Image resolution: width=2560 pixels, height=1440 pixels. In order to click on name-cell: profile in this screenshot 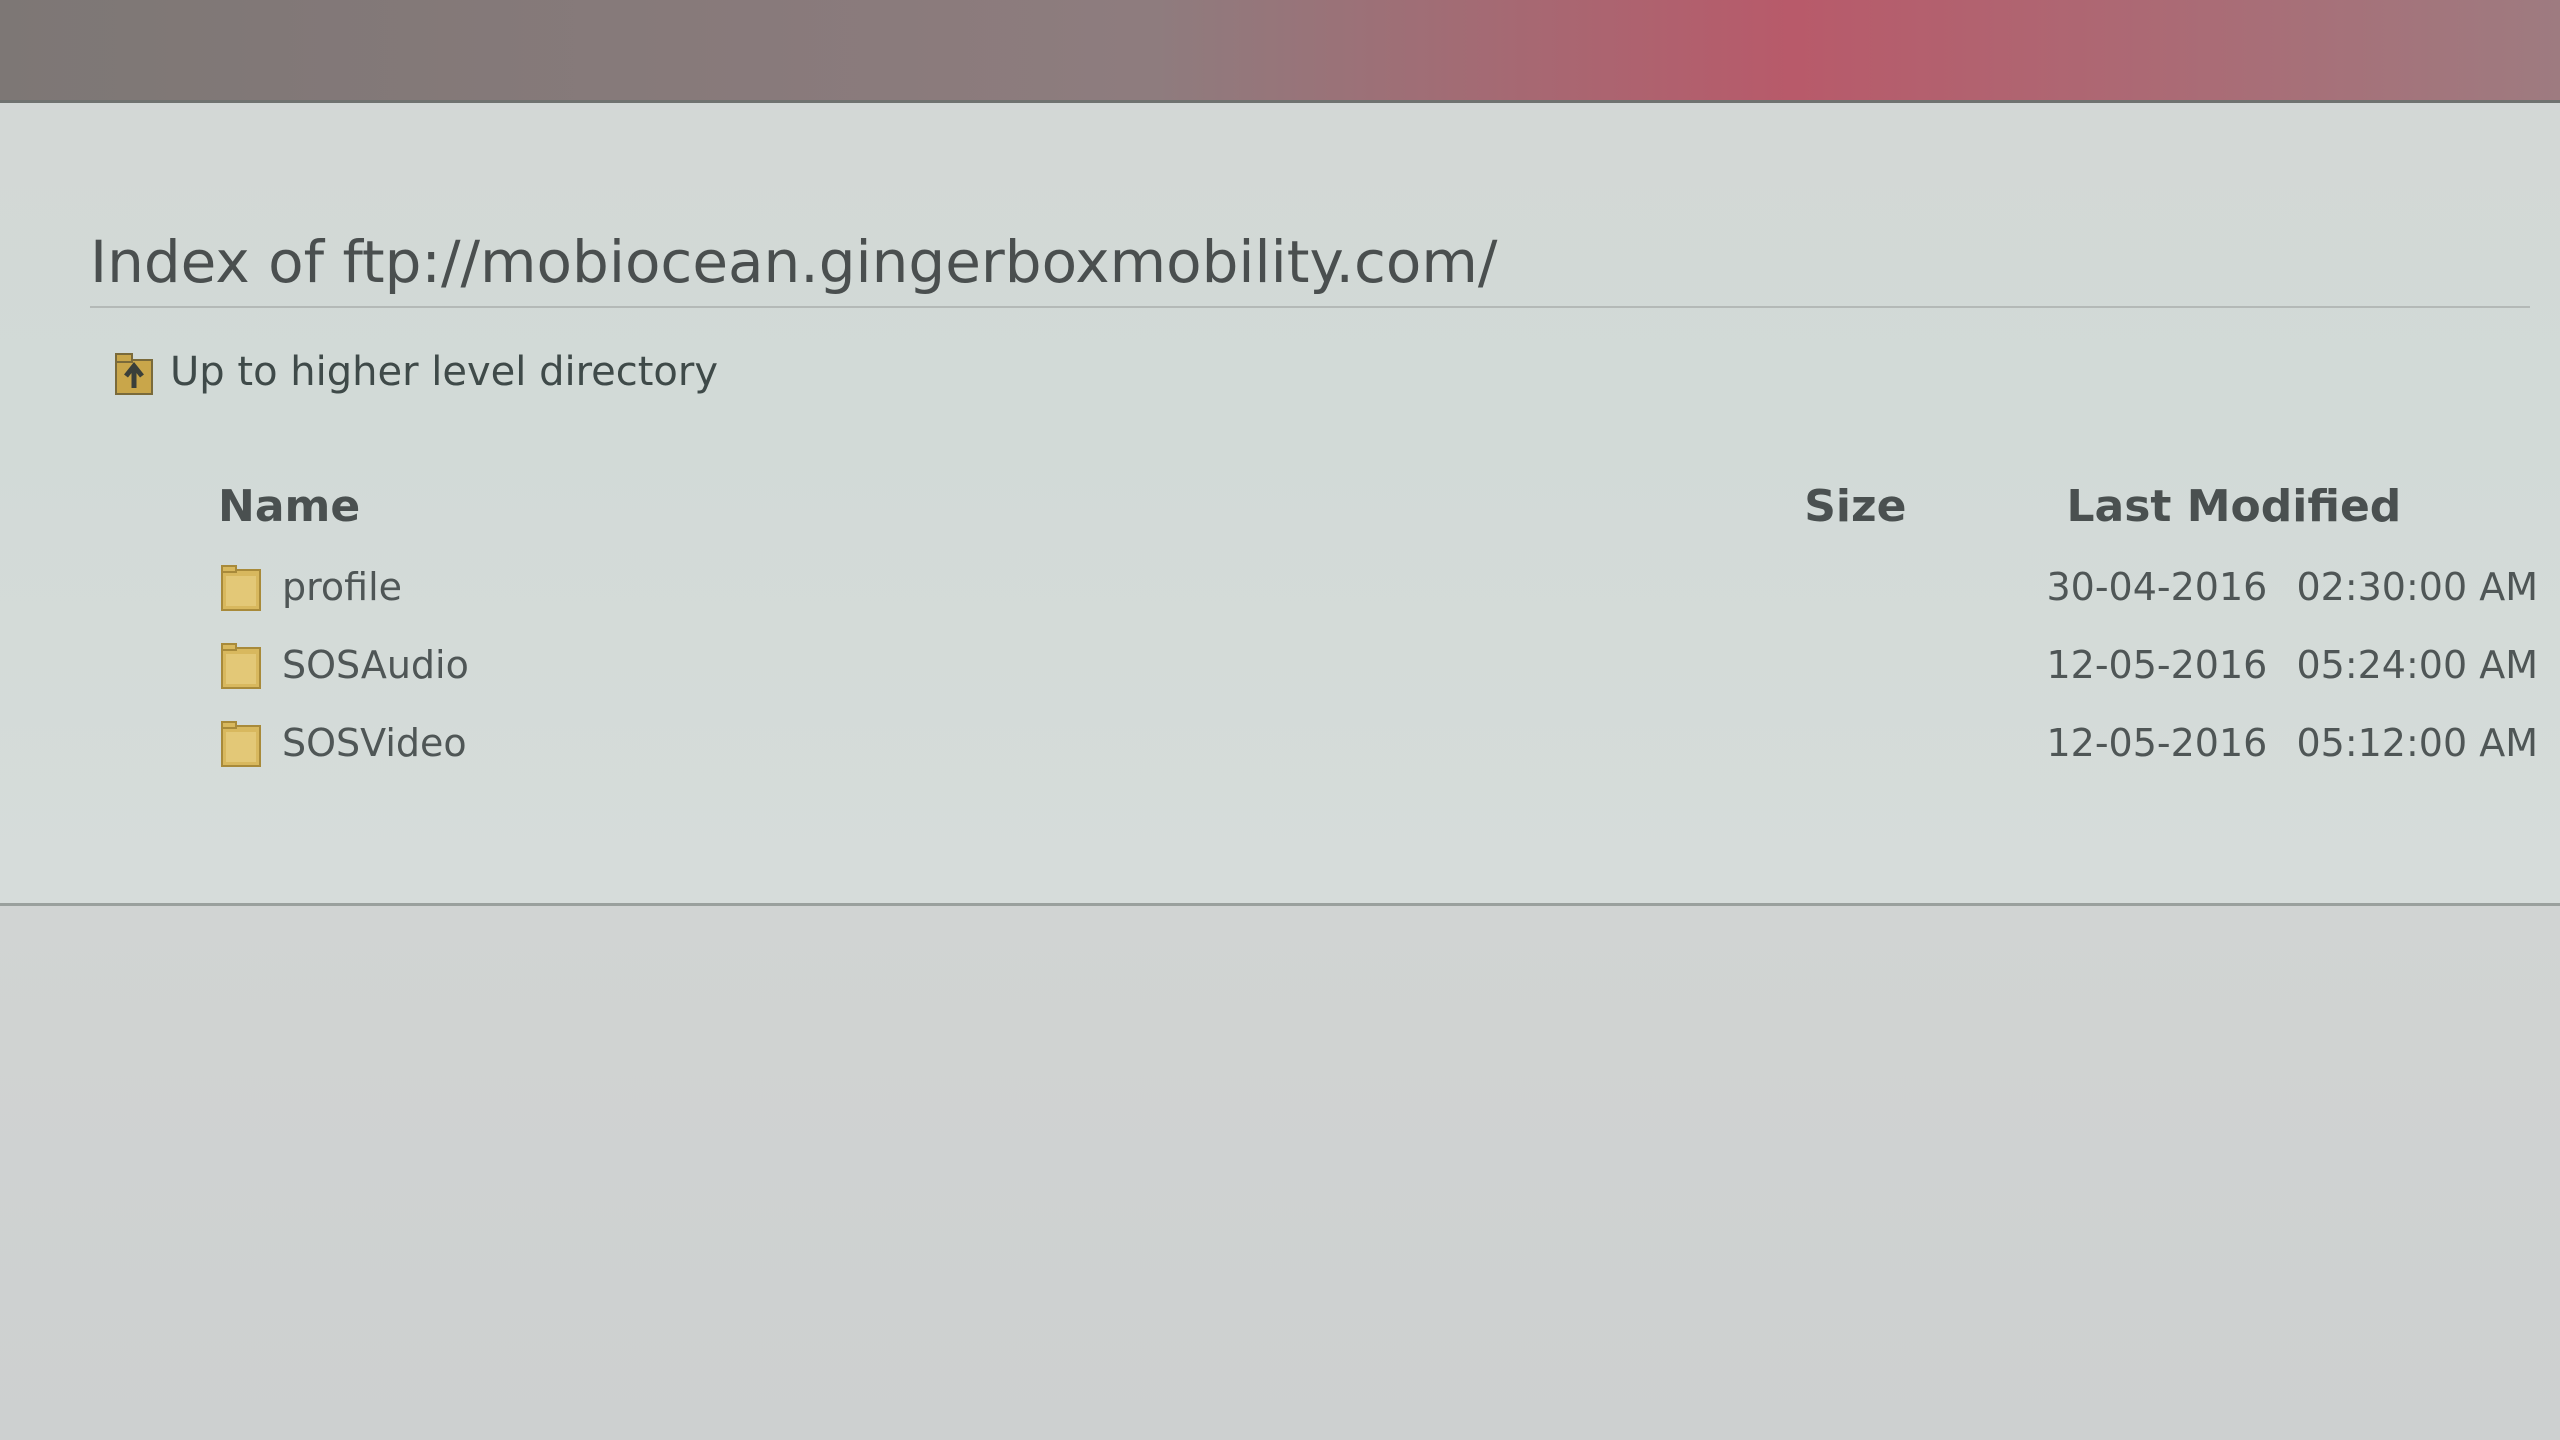, I will do `click(968, 587)`.